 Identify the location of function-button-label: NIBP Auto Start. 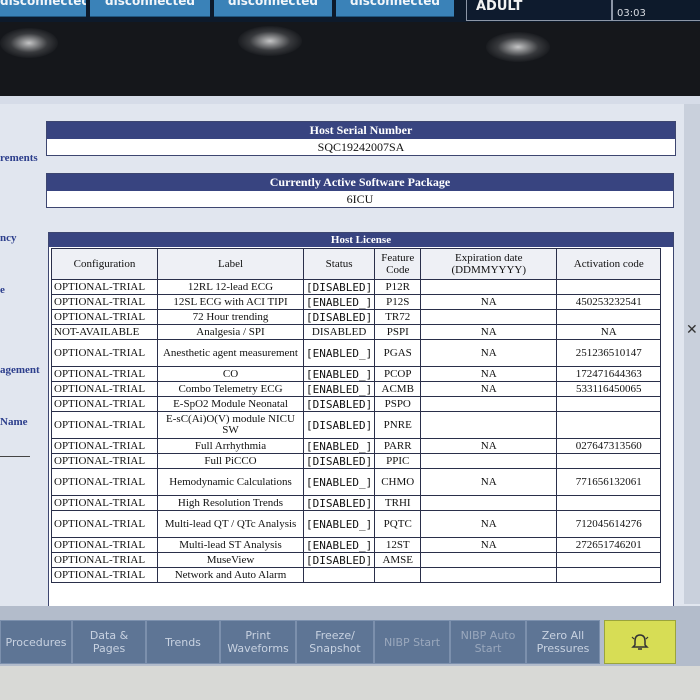
(488, 642).